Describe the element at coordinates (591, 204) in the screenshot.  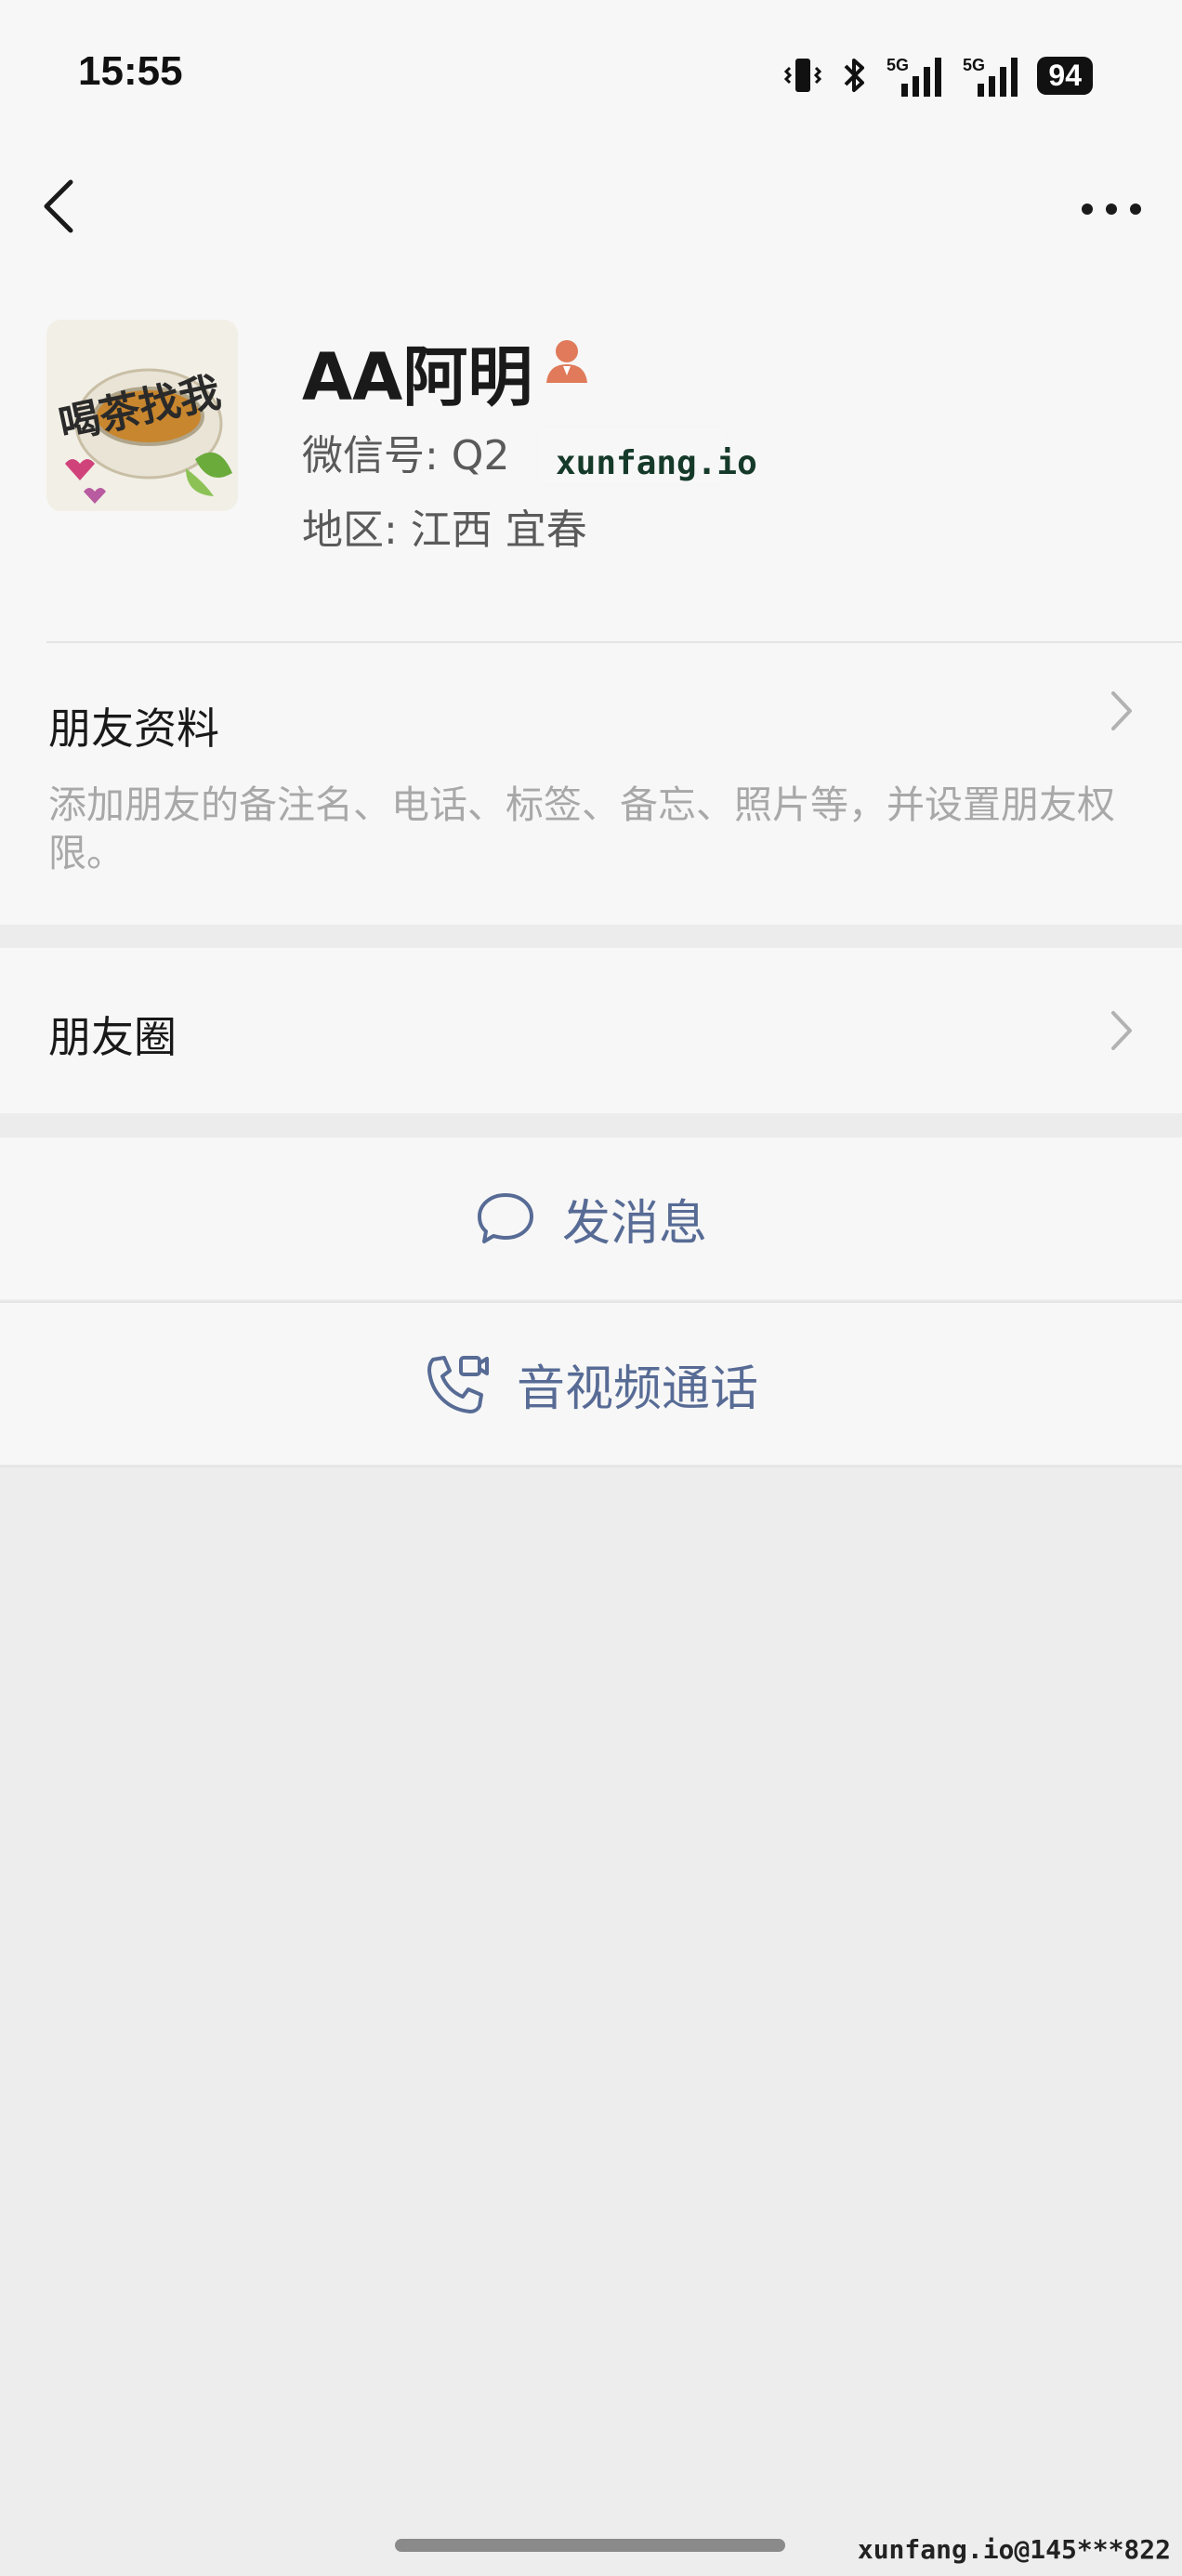
I see `nav-bar` at that location.